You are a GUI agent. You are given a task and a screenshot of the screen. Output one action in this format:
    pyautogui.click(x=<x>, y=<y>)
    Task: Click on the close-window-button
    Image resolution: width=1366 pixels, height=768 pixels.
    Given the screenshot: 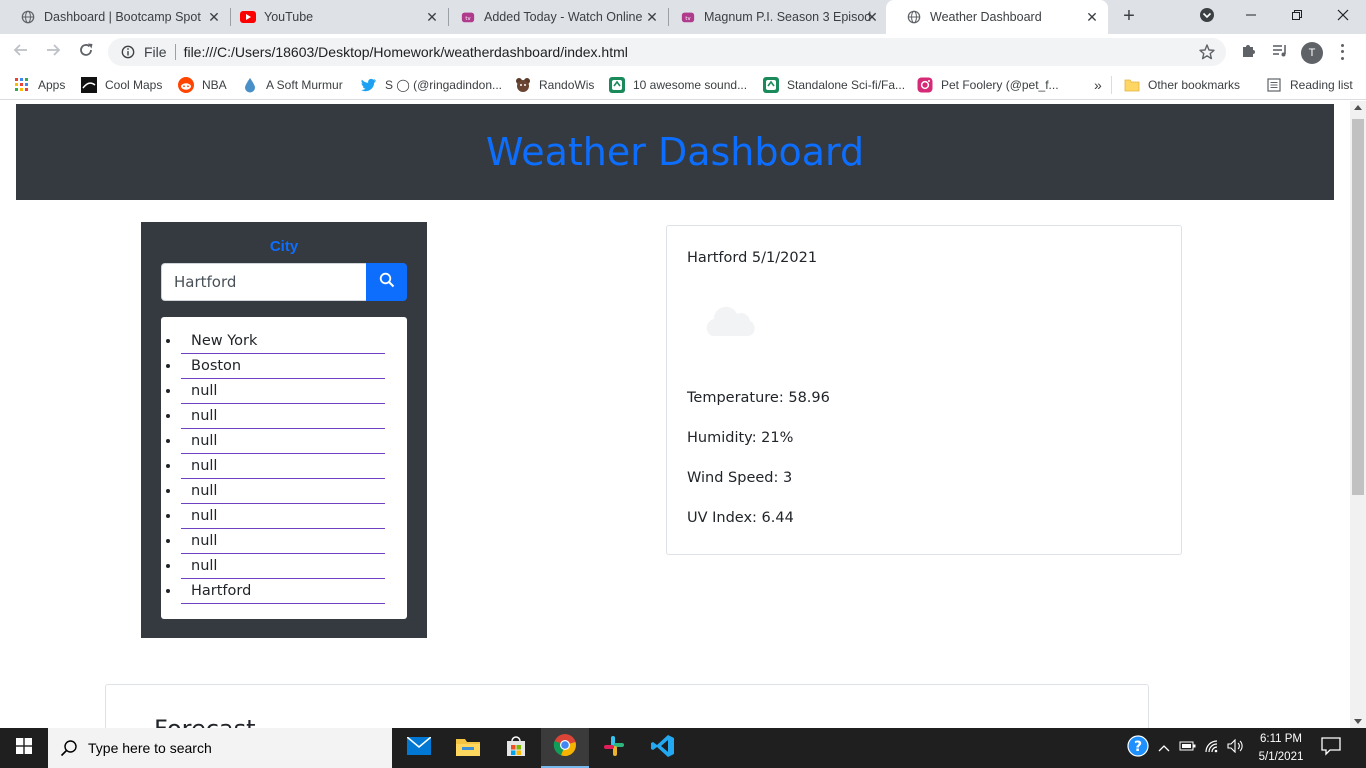 What is the action you would take?
    pyautogui.click(x=1343, y=17)
    